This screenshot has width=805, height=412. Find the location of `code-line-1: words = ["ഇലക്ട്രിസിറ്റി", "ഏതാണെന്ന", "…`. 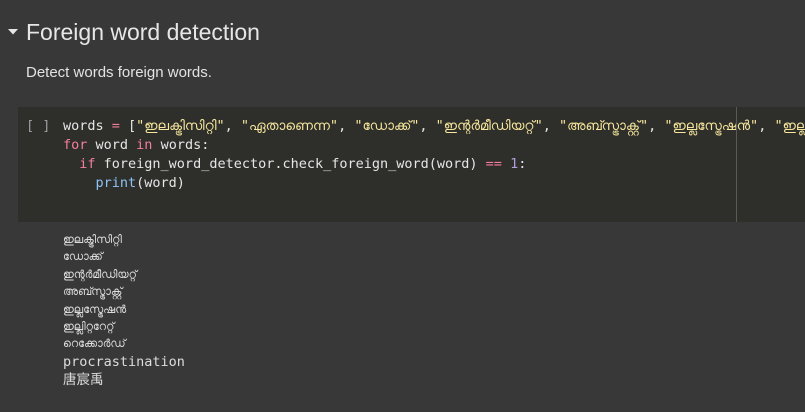

code-line-1: words = ["ഇലക്ട്രിസിറ്റി", "ഏതാണെന്ന", "… is located at coordinates (434, 126).